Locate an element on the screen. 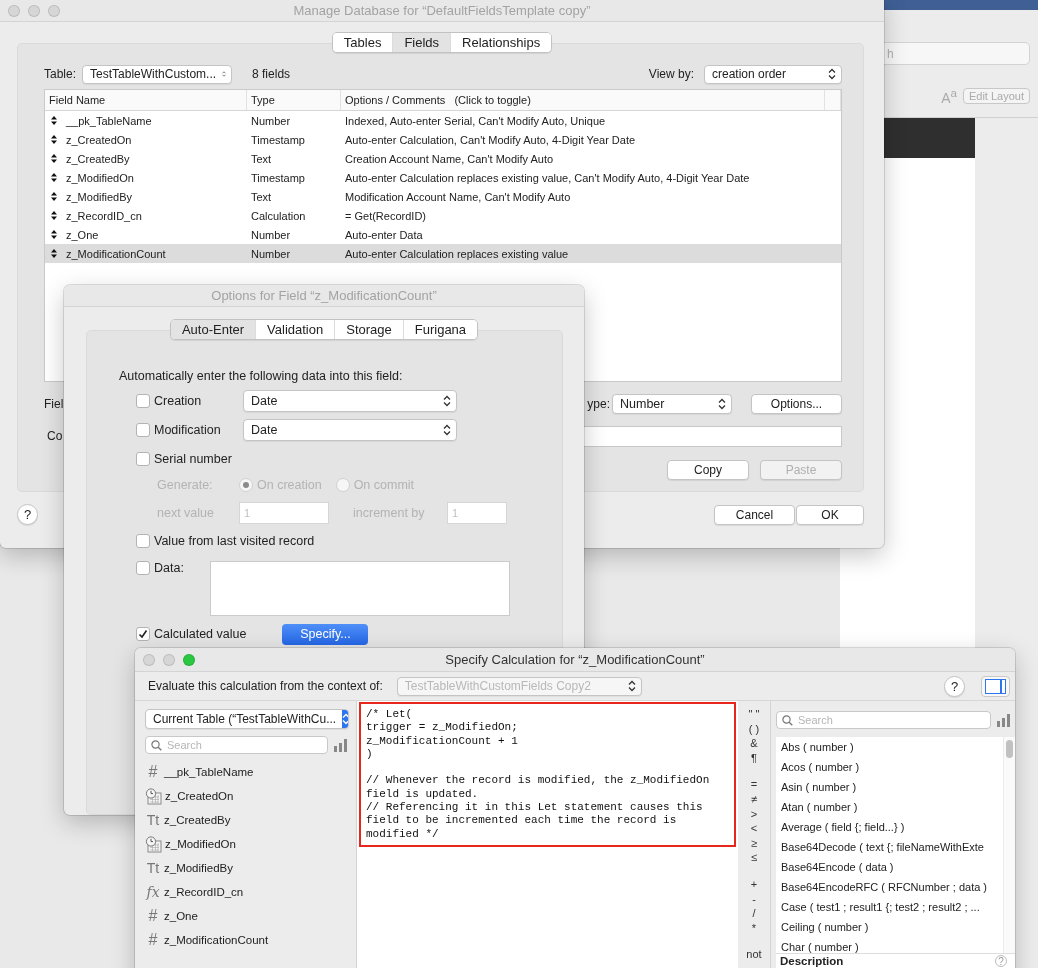 The width and height of the screenshot is (1038, 968). table-cell-text: Auto-enter Data is located at coordinates (384, 234).